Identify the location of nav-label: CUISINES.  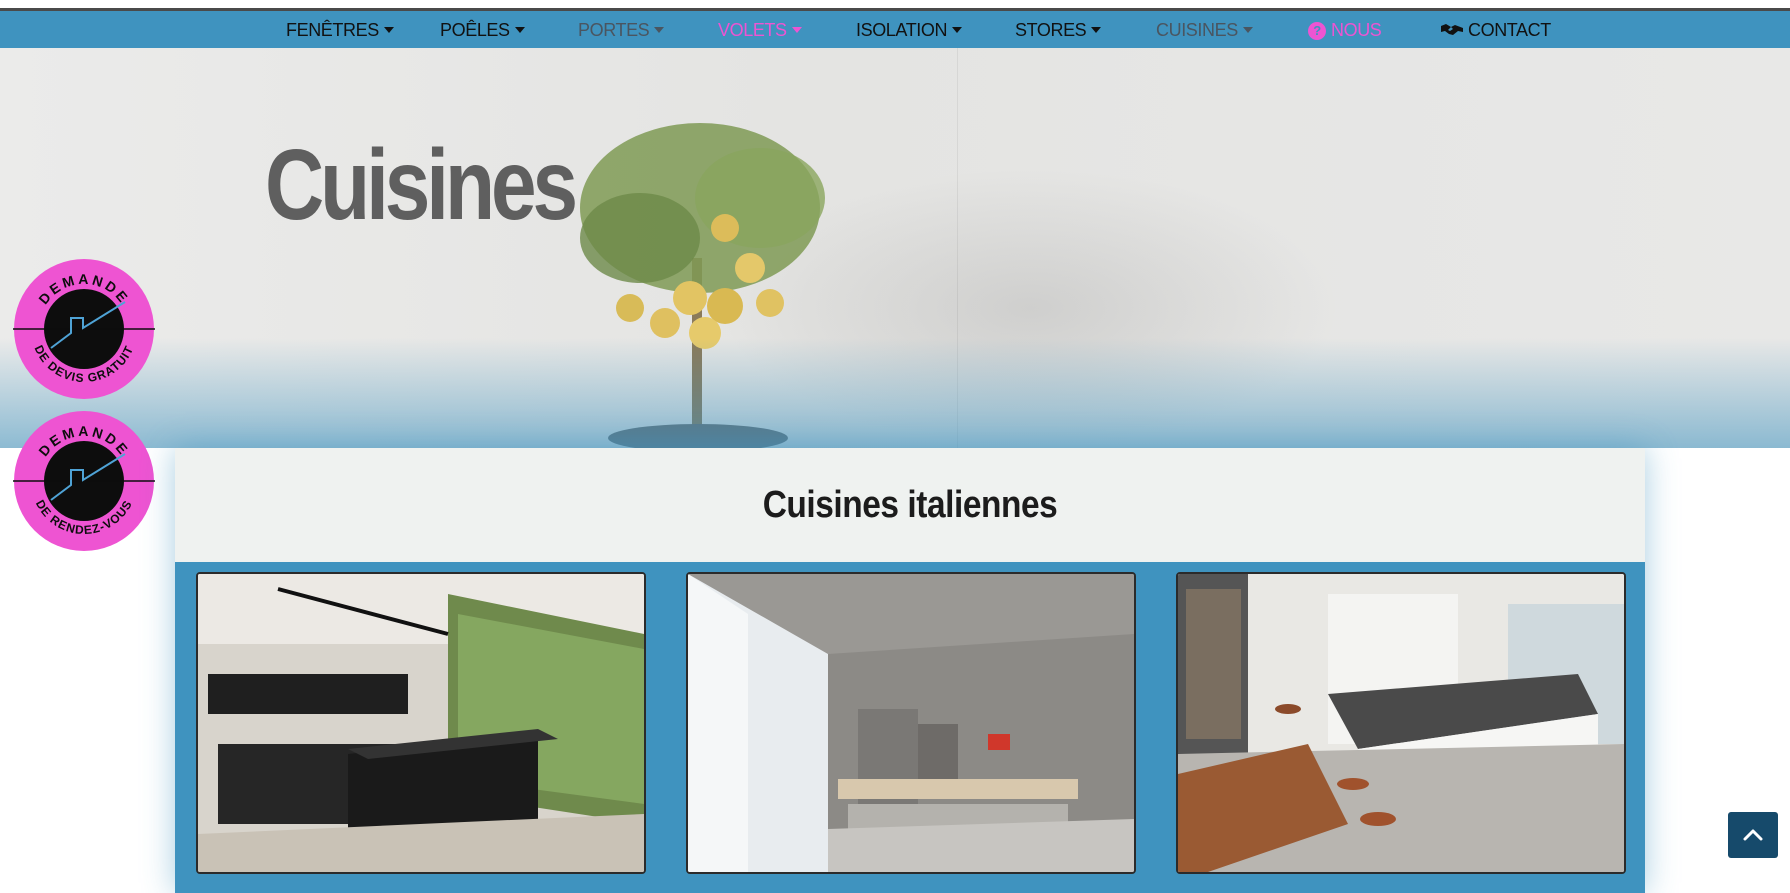
(1197, 30).